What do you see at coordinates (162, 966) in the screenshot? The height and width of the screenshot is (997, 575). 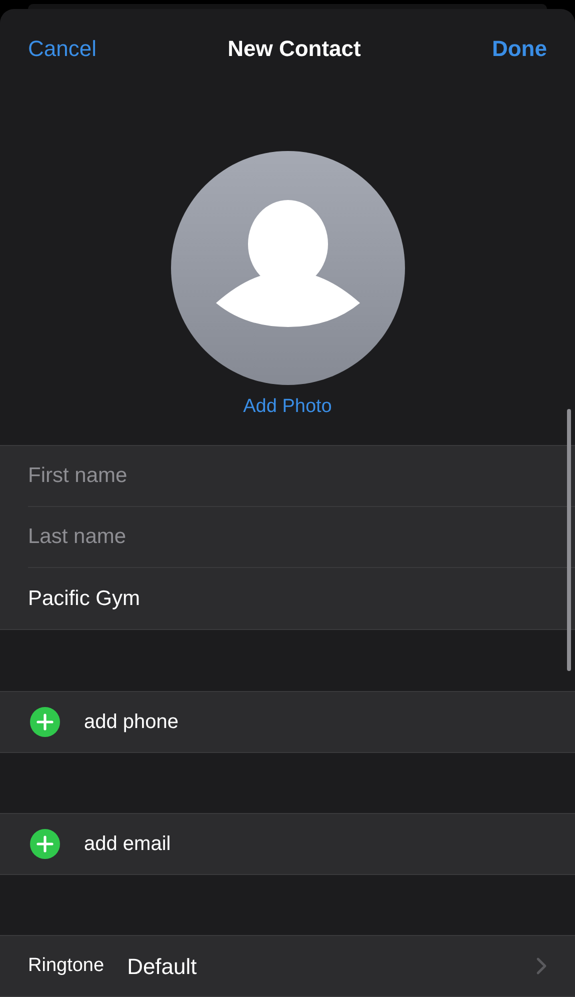 I see `ringtone-value: Default` at bounding box center [162, 966].